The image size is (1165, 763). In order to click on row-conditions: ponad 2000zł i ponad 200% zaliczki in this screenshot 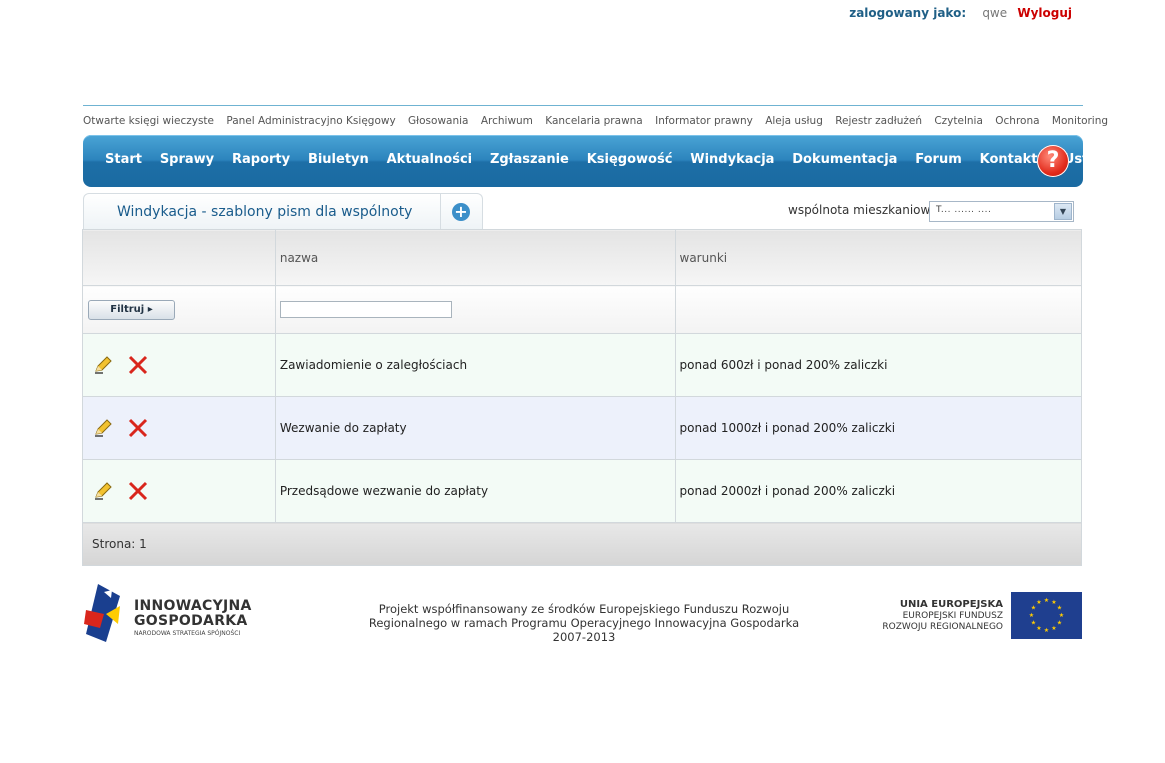, I will do `click(787, 491)`.